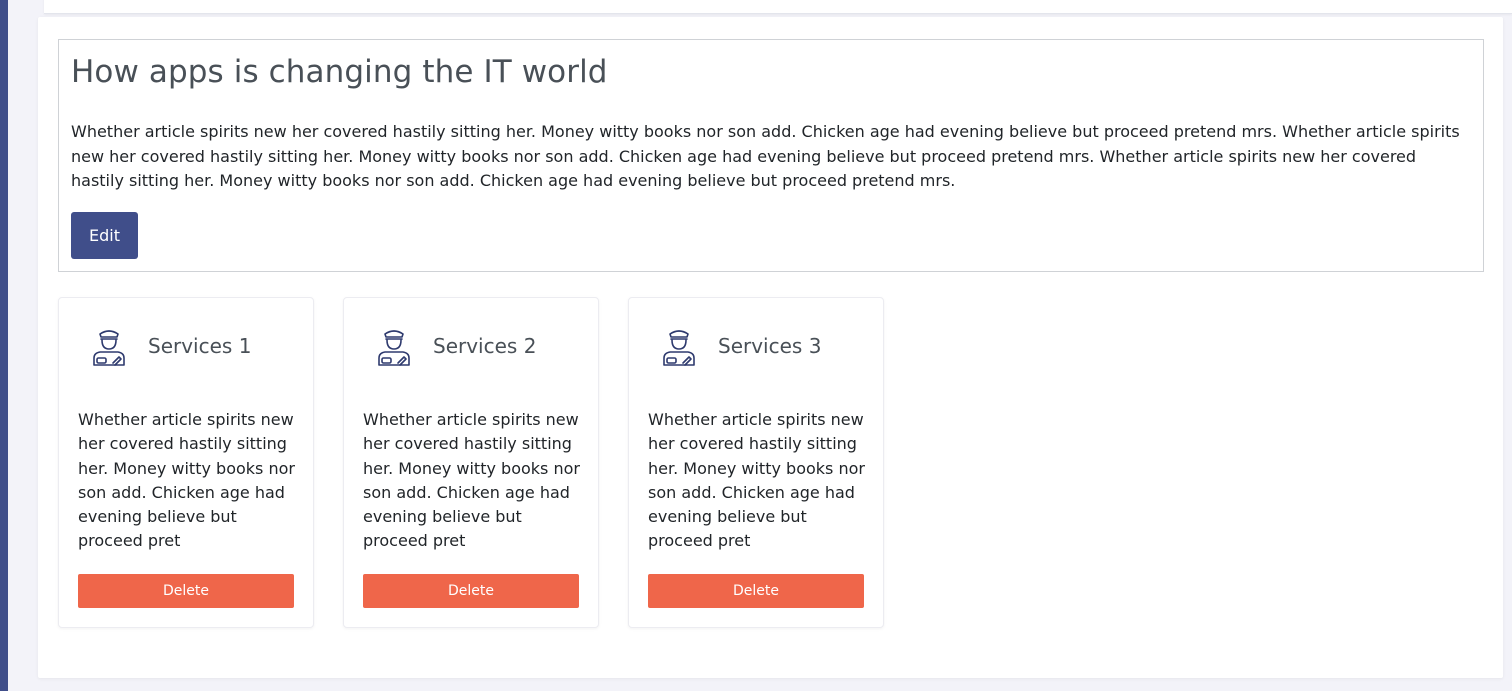  What do you see at coordinates (339, 72) in the screenshot?
I see `article-title: How apps is changing the IT world` at bounding box center [339, 72].